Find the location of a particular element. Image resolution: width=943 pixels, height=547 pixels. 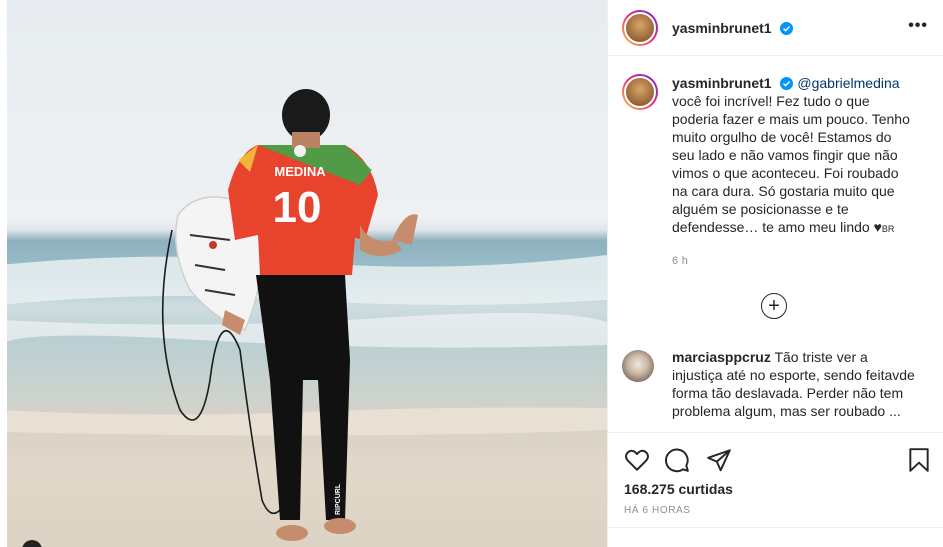

heart-emoji: ♥ is located at coordinates (877, 227).